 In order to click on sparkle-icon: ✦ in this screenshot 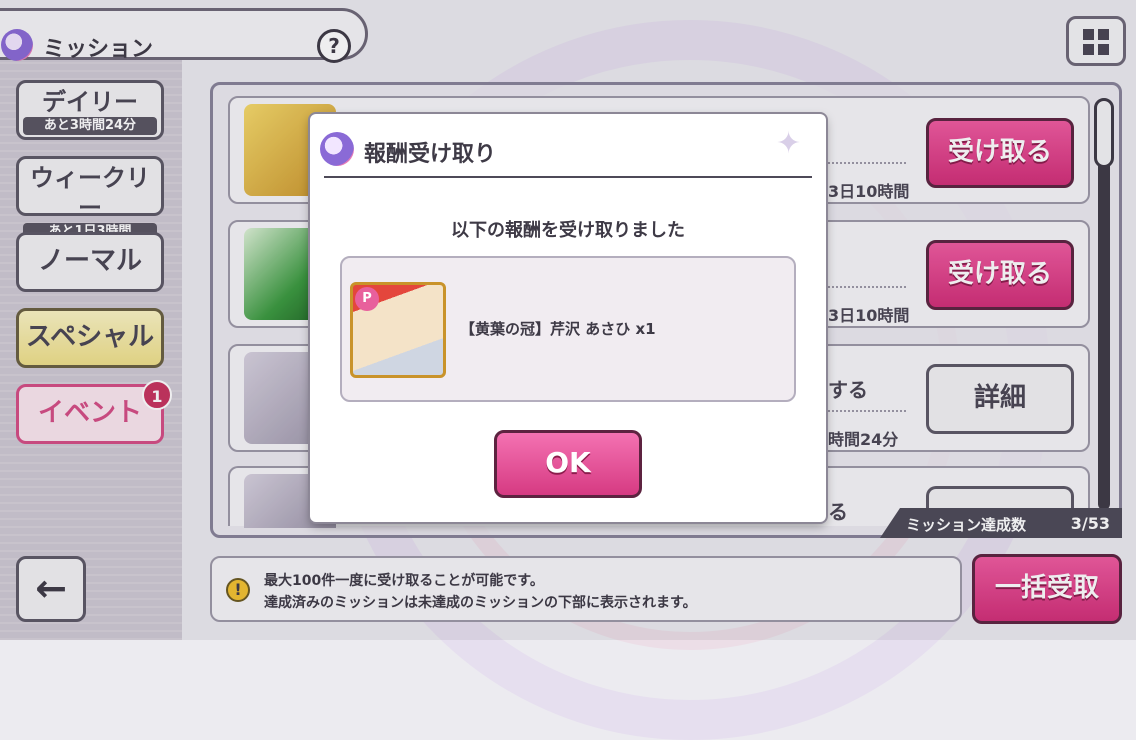, I will do `click(789, 143)`.